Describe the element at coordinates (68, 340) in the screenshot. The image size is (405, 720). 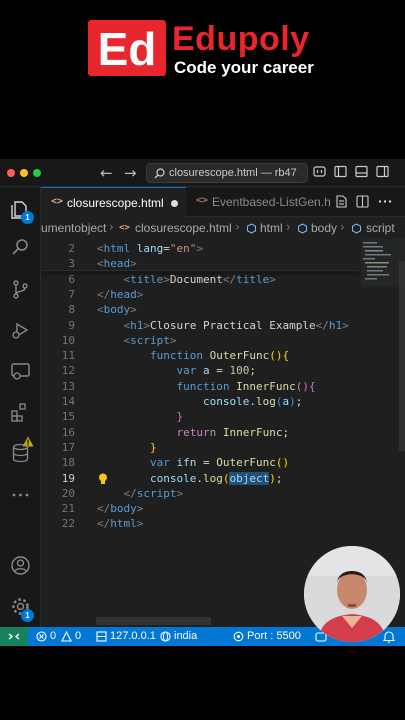
I see `line-number: 10` at that location.